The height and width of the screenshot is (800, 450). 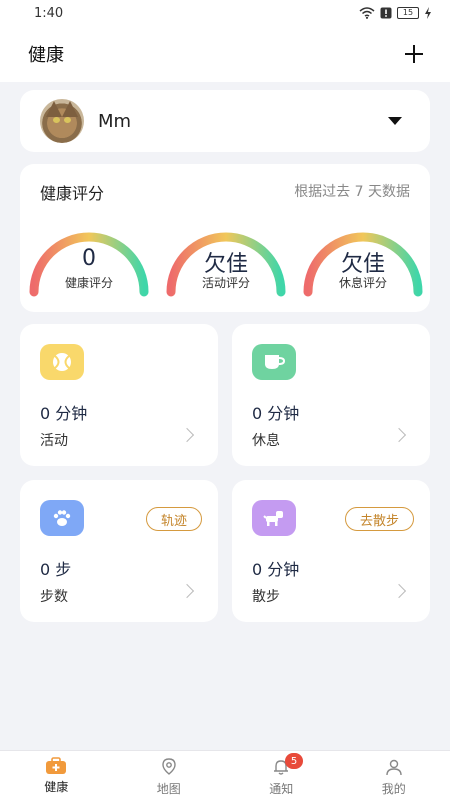 I want to click on map-pin-icon, so click(x=169, y=766).